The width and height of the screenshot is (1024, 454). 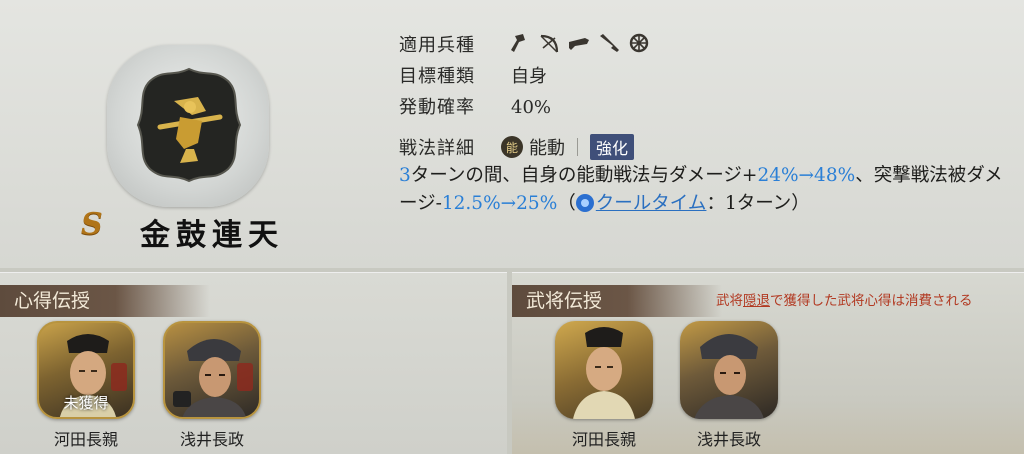 What do you see at coordinates (437, 45) in the screenshot?
I see `troop-label: 適用兵種` at bounding box center [437, 45].